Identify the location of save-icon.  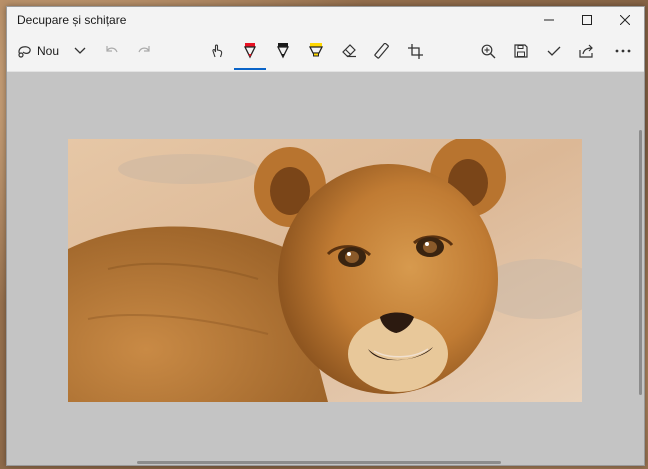
(521, 51).